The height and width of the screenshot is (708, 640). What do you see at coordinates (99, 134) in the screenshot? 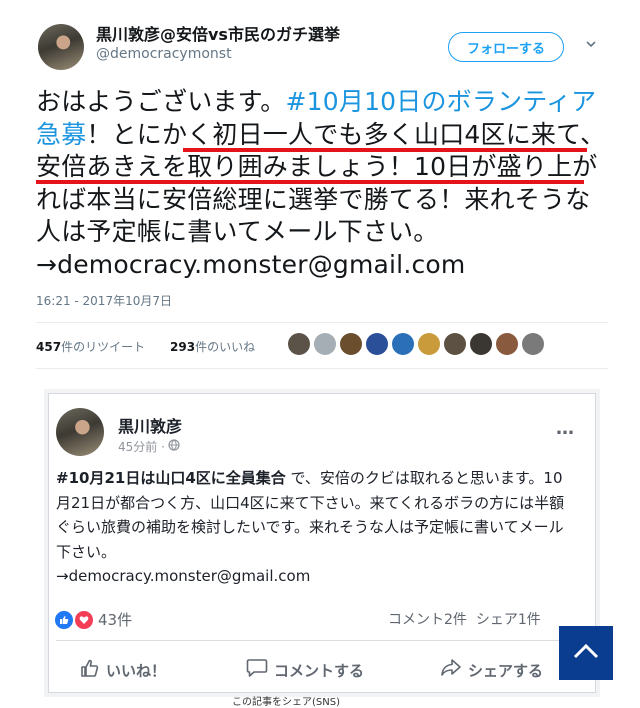
I see `tweet-text-exclaim: ！` at bounding box center [99, 134].